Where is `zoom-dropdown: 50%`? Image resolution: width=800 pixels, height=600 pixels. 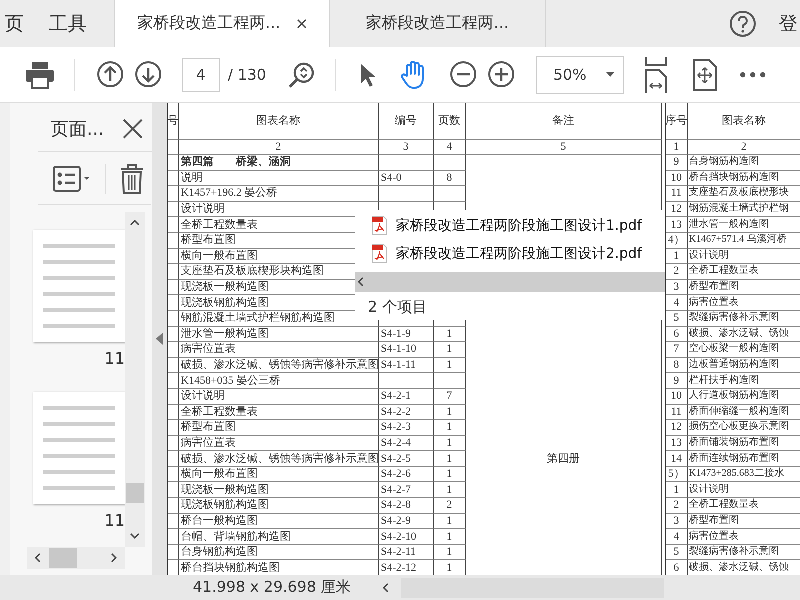
zoom-dropdown: 50% is located at coordinates (580, 75).